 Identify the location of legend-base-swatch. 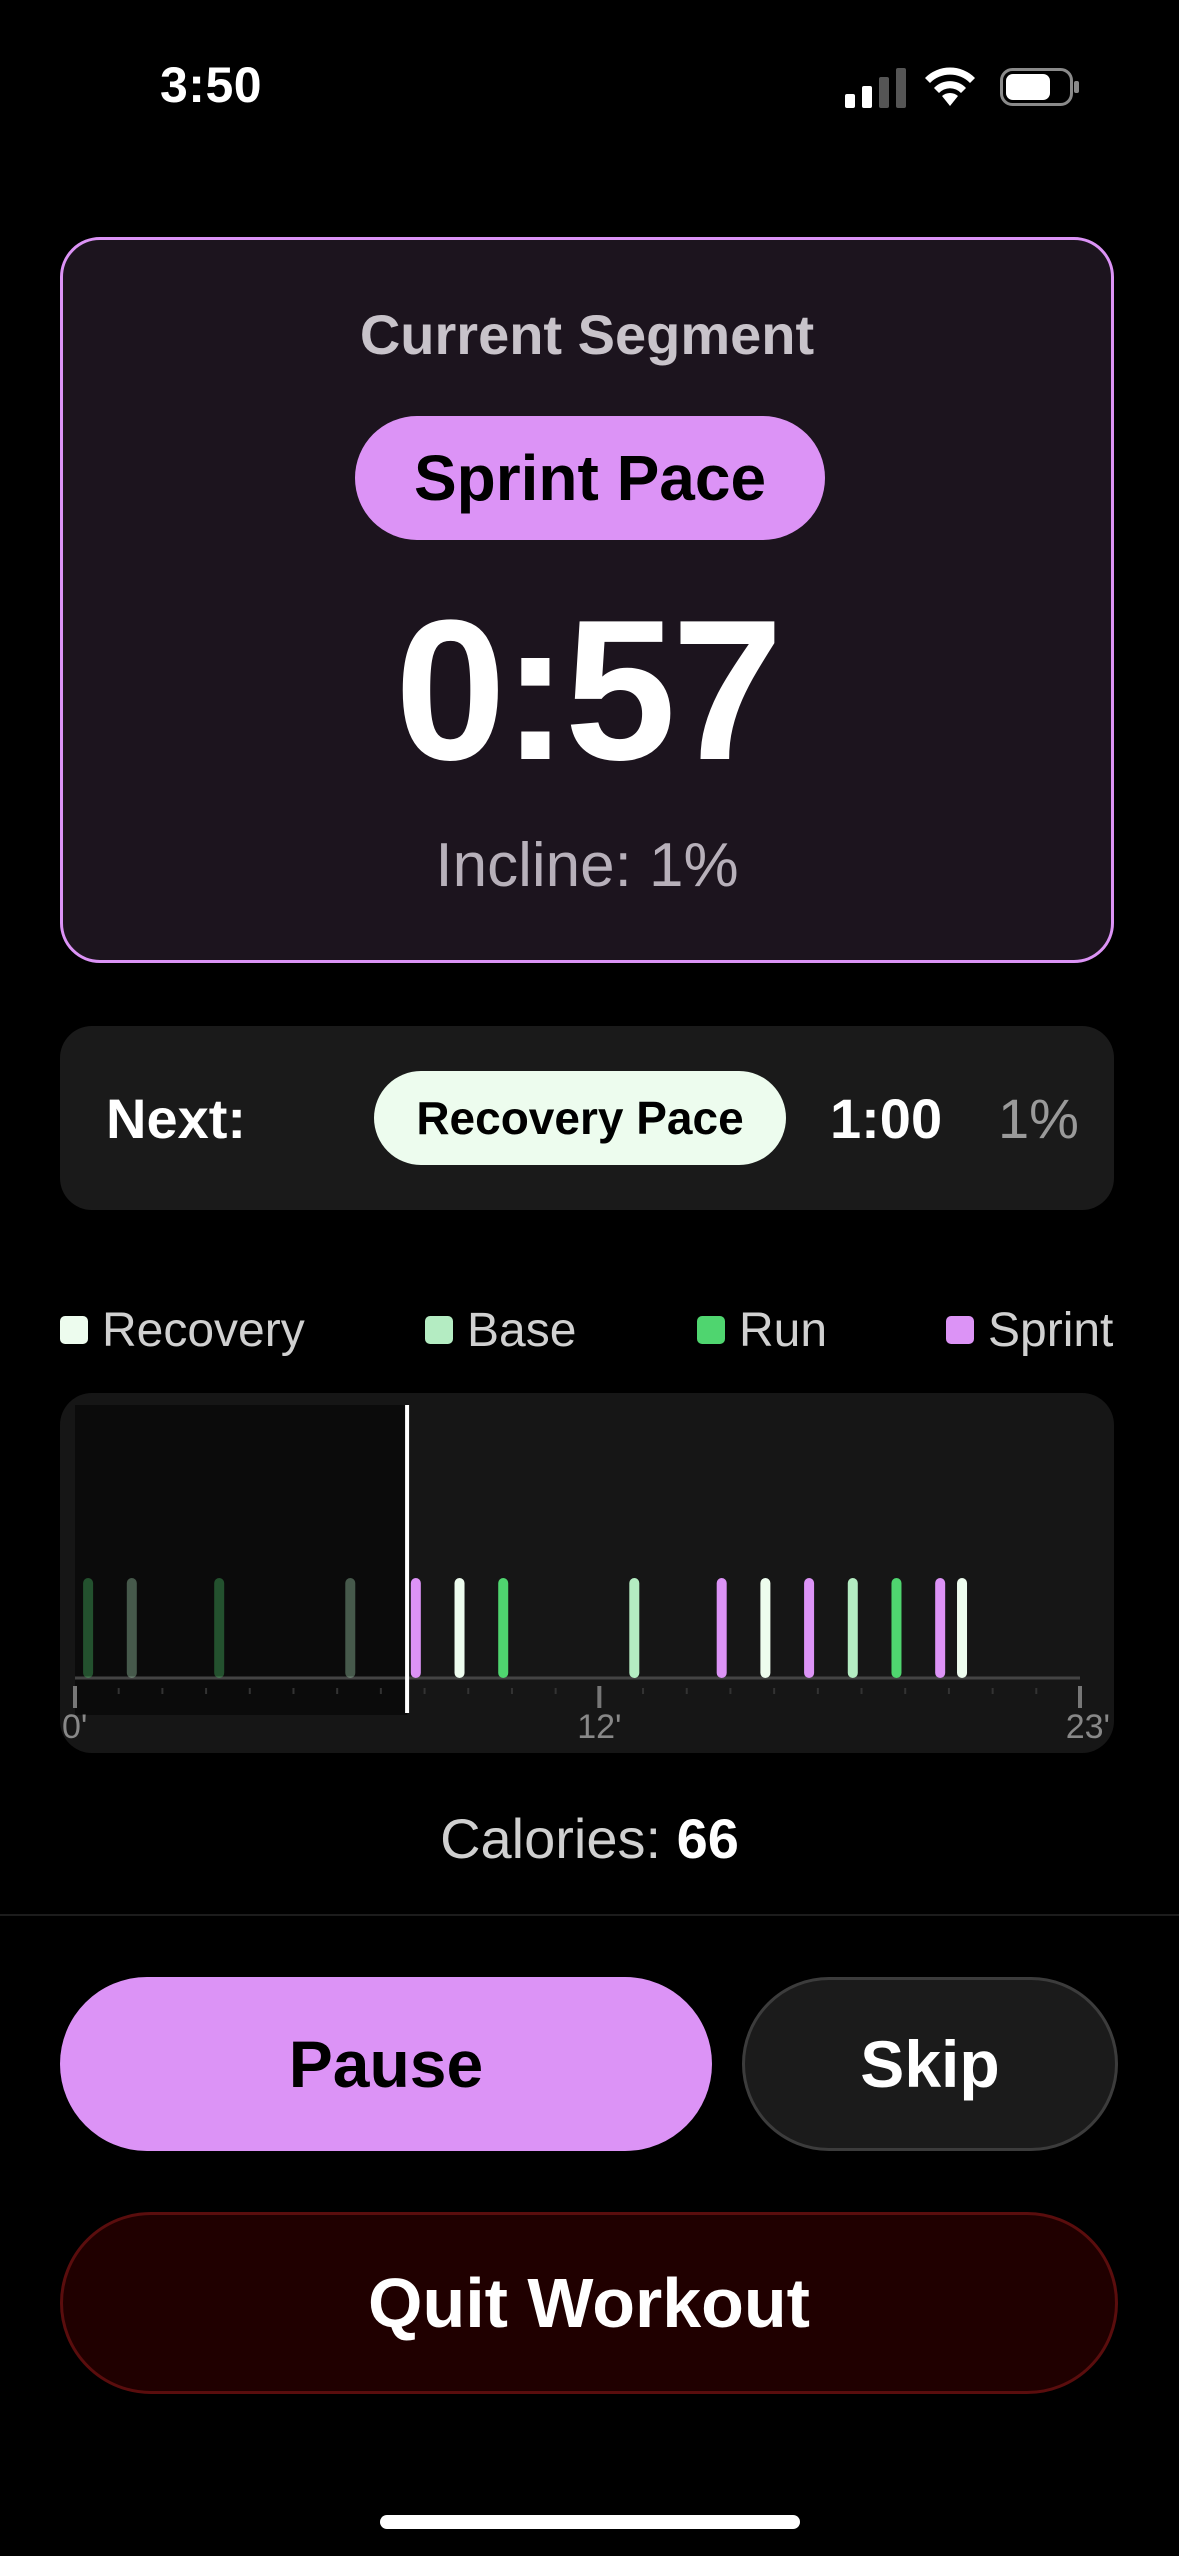
(439, 1330).